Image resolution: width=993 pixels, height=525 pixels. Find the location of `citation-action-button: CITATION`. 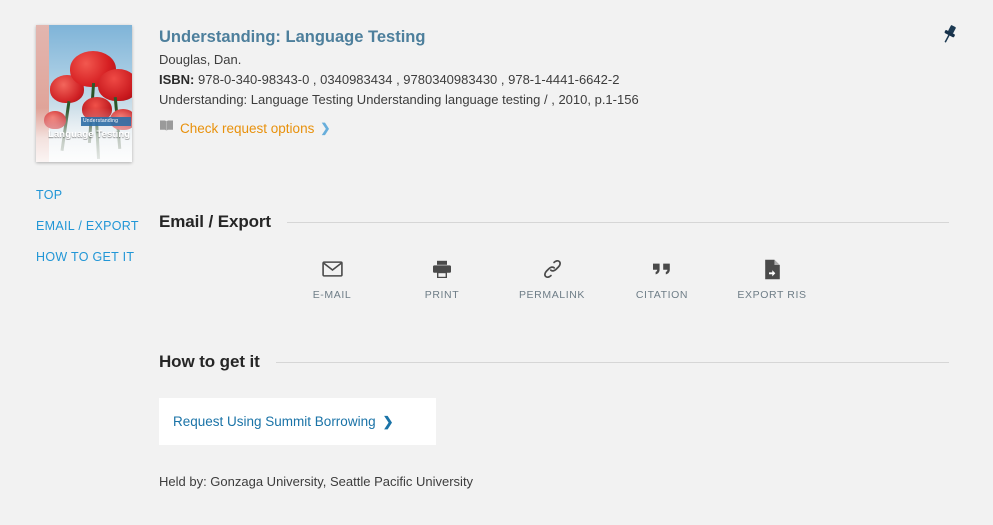

citation-action-button: CITATION is located at coordinates (662, 279).